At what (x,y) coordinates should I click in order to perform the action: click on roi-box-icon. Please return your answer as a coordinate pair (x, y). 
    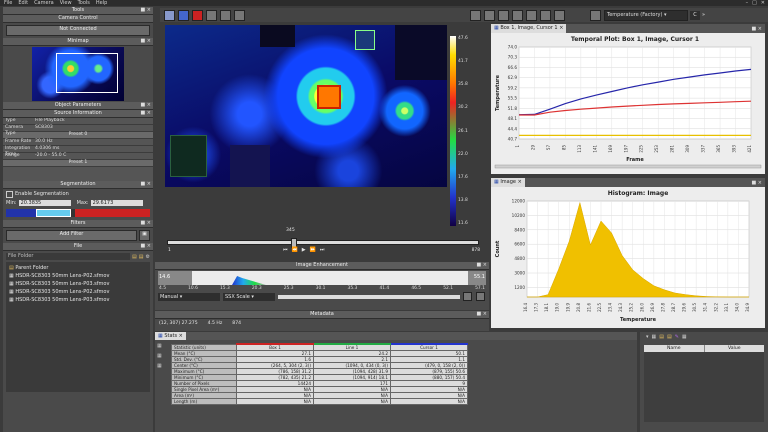
    Looking at the image, I should click on (475, 15).